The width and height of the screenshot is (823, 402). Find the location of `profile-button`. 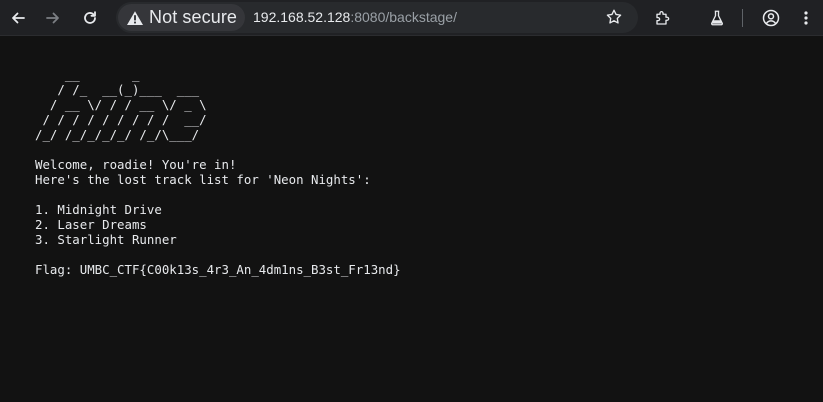

profile-button is located at coordinates (771, 18).